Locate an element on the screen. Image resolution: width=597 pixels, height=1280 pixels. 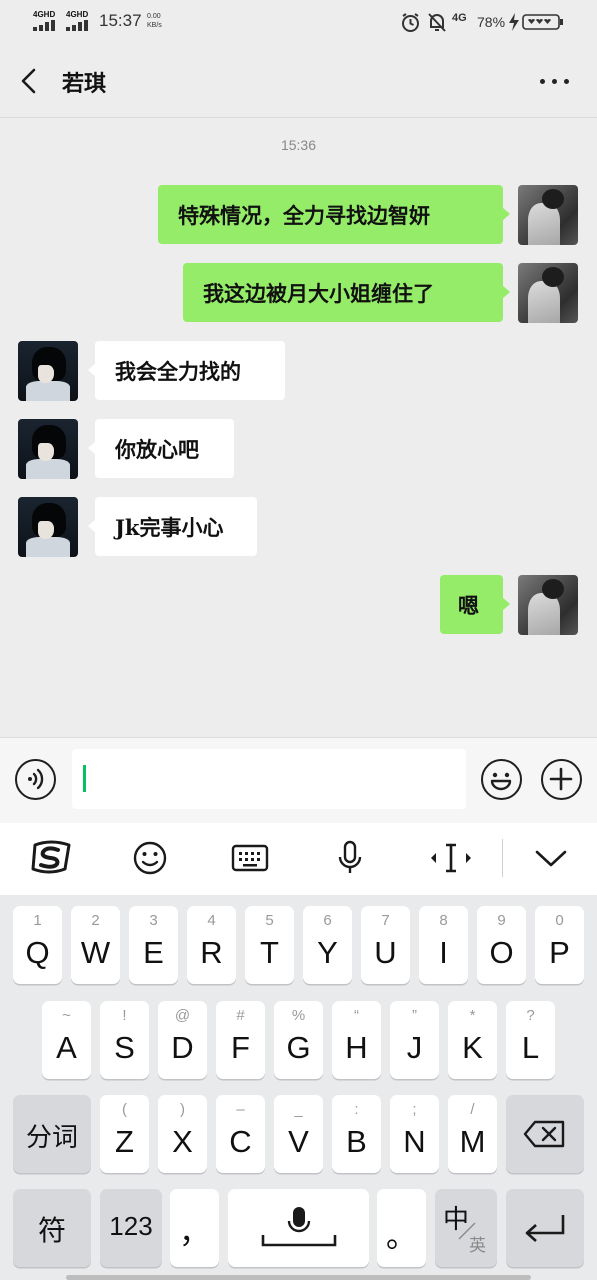
space-key is located at coordinates (298, 1228).